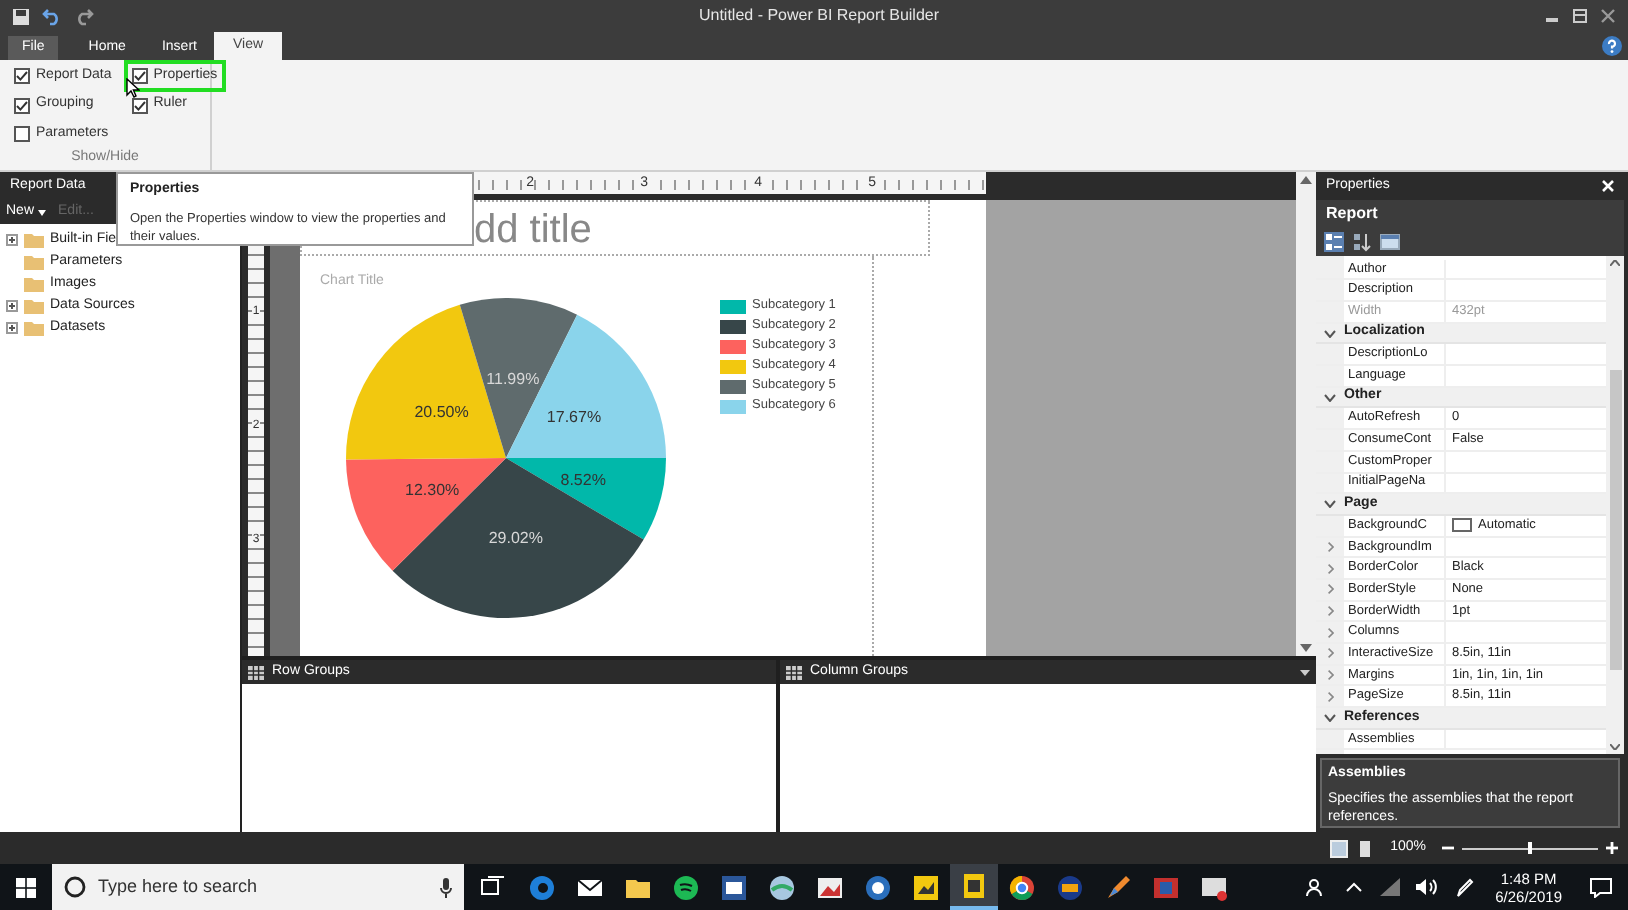  Describe the element at coordinates (26, 887) in the screenshot. I see `windows-start-icon` at that location.